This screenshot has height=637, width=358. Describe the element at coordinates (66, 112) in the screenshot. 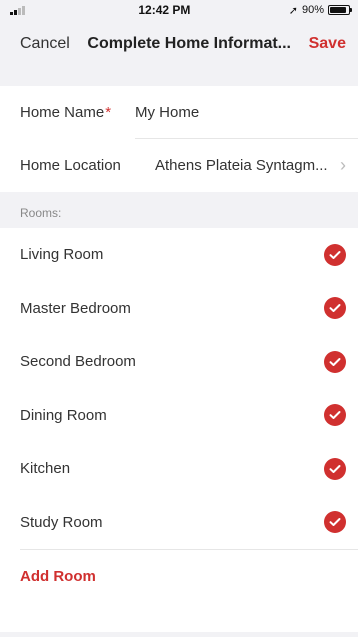

I see `home-name-label: Home Name*` at that location.